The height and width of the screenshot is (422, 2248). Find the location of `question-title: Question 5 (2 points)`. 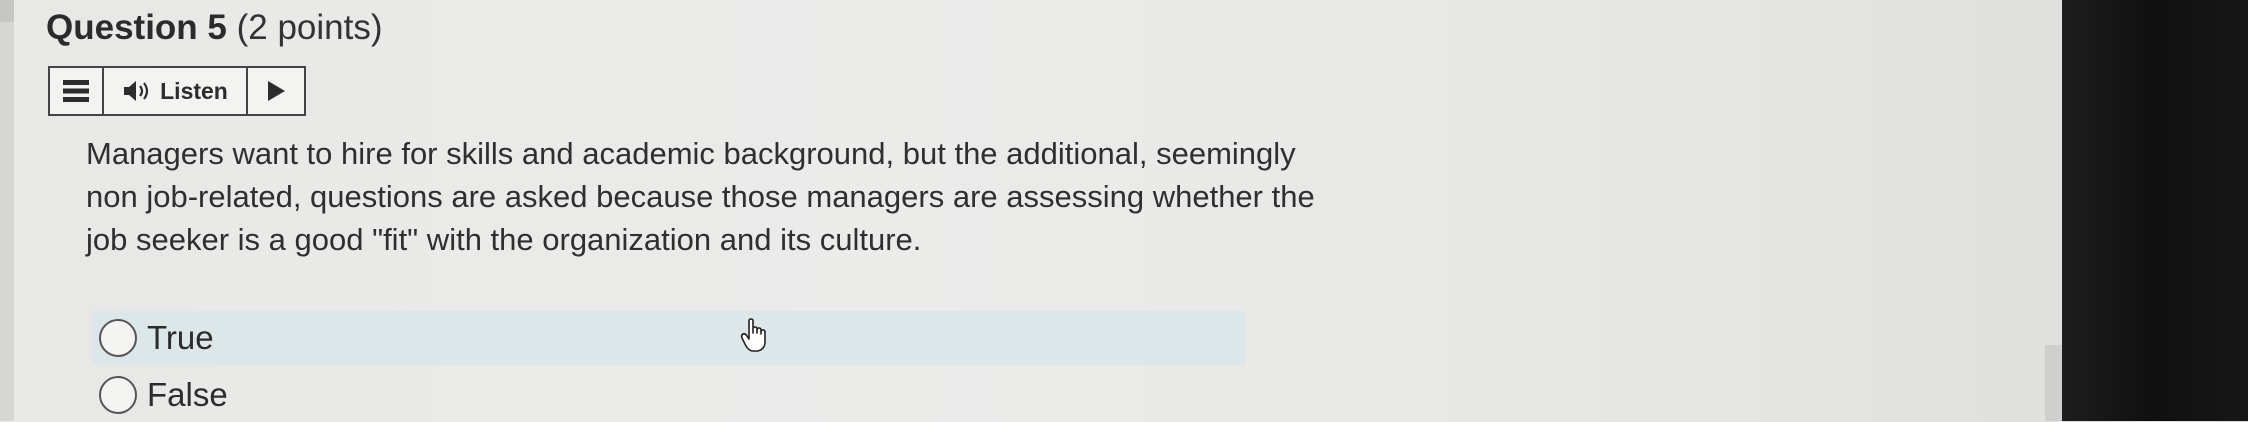

question-title: Question 5 (2 points) is located at coordinates (214, 28).